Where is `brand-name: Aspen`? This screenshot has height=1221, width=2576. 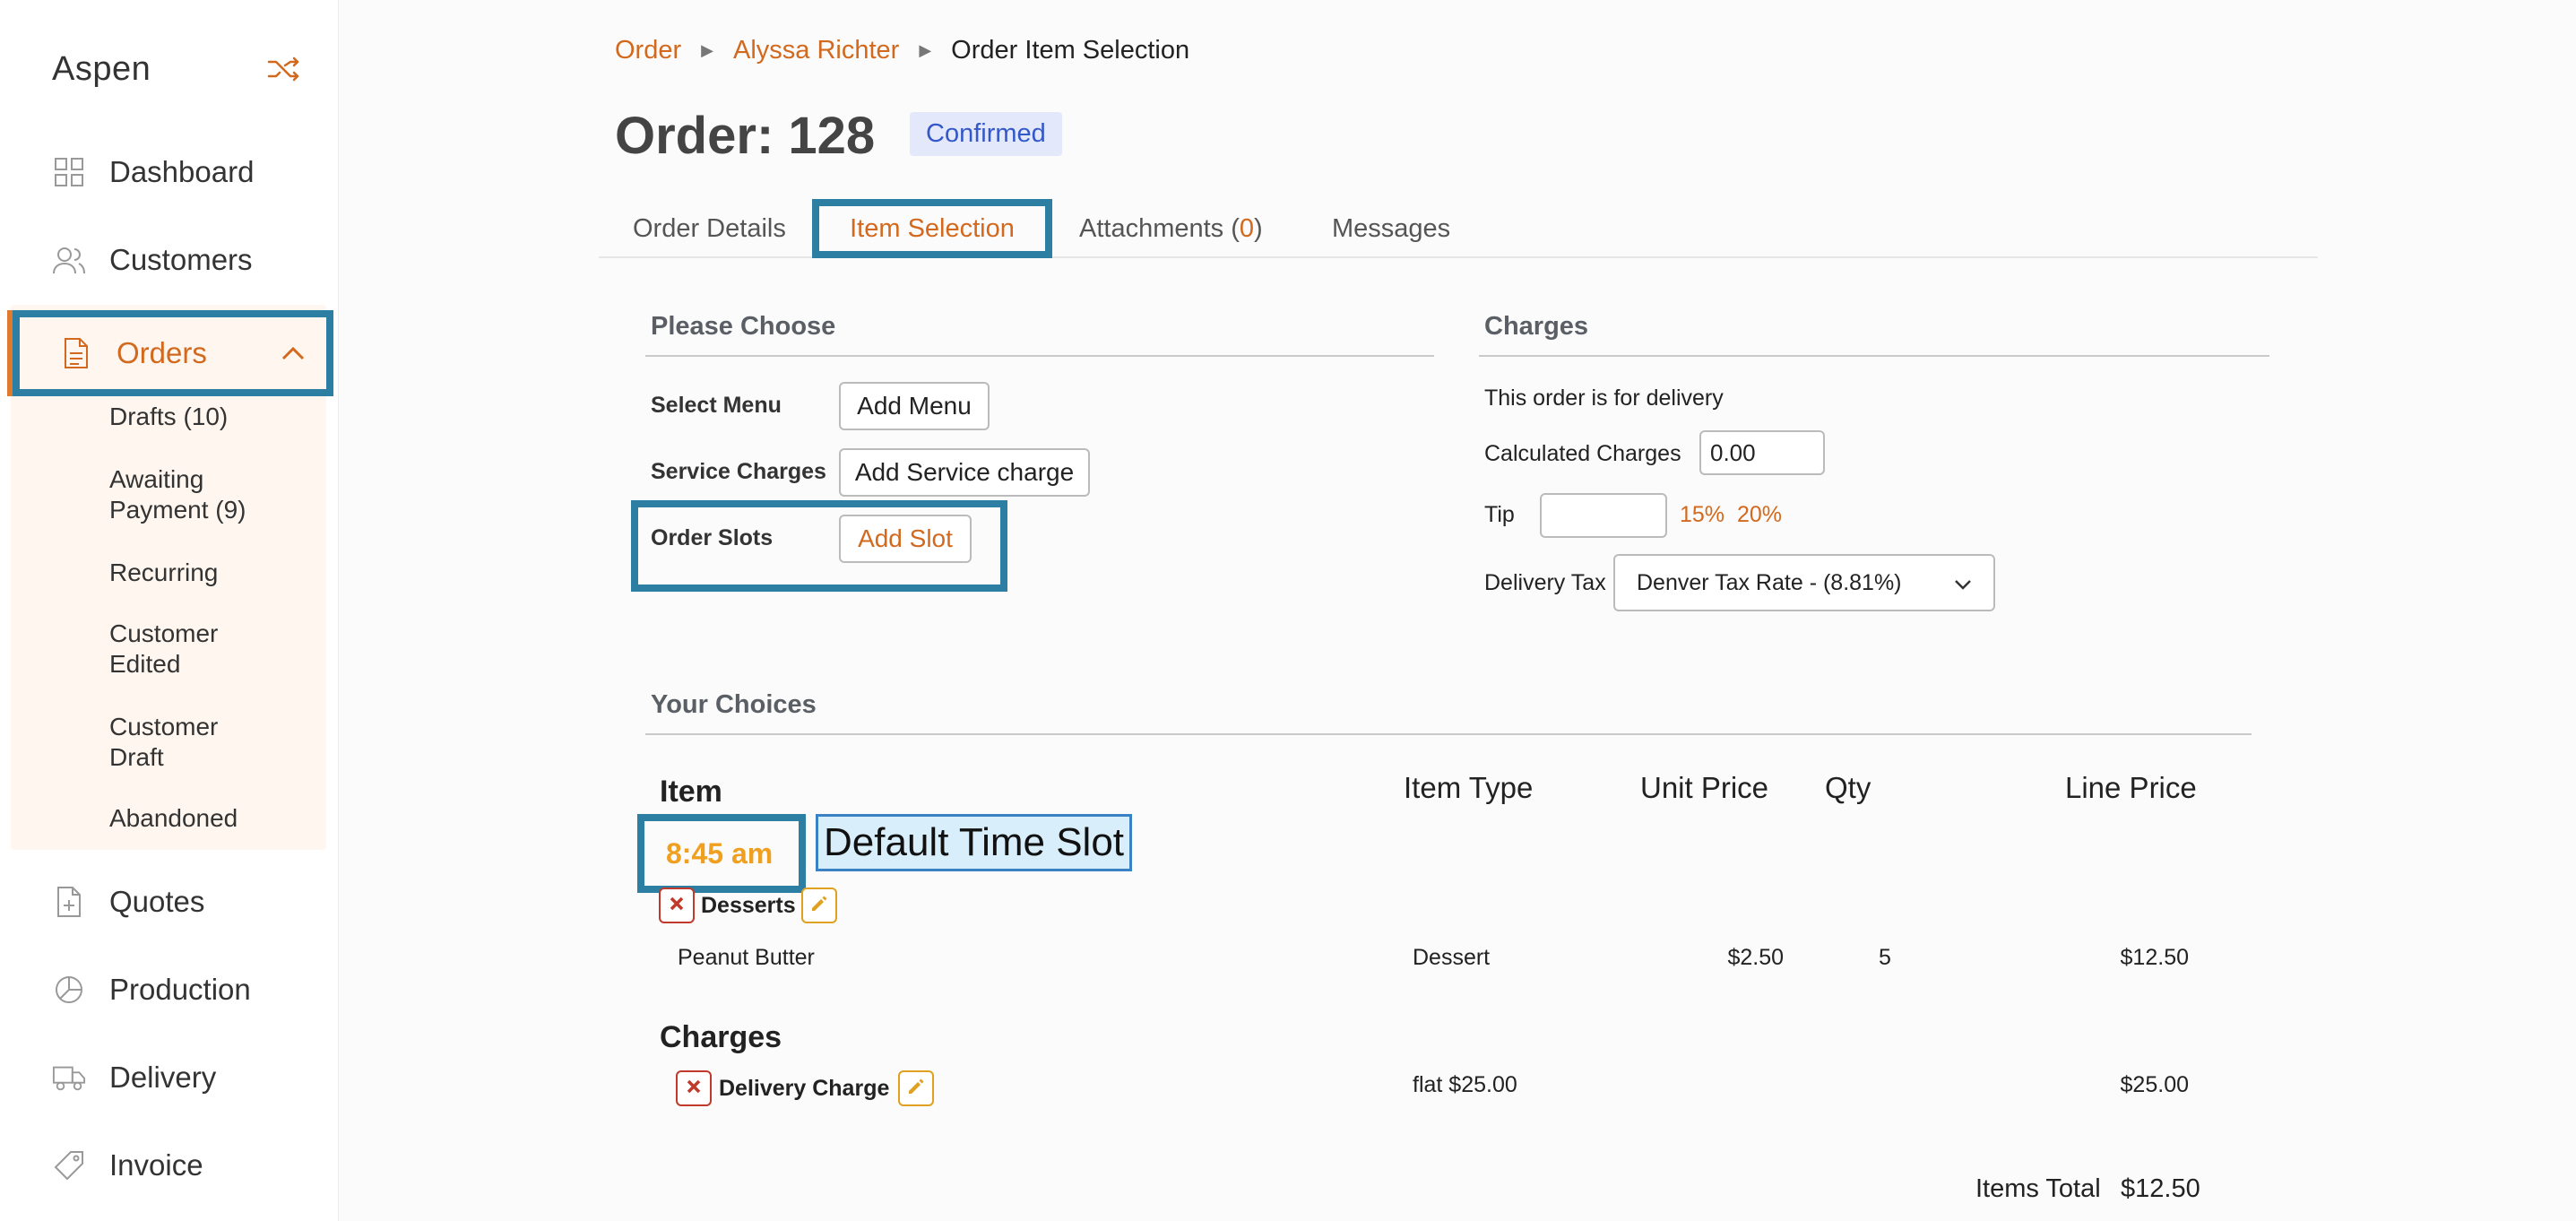
brand-name: Aspen is located at coordinates (101, 69).